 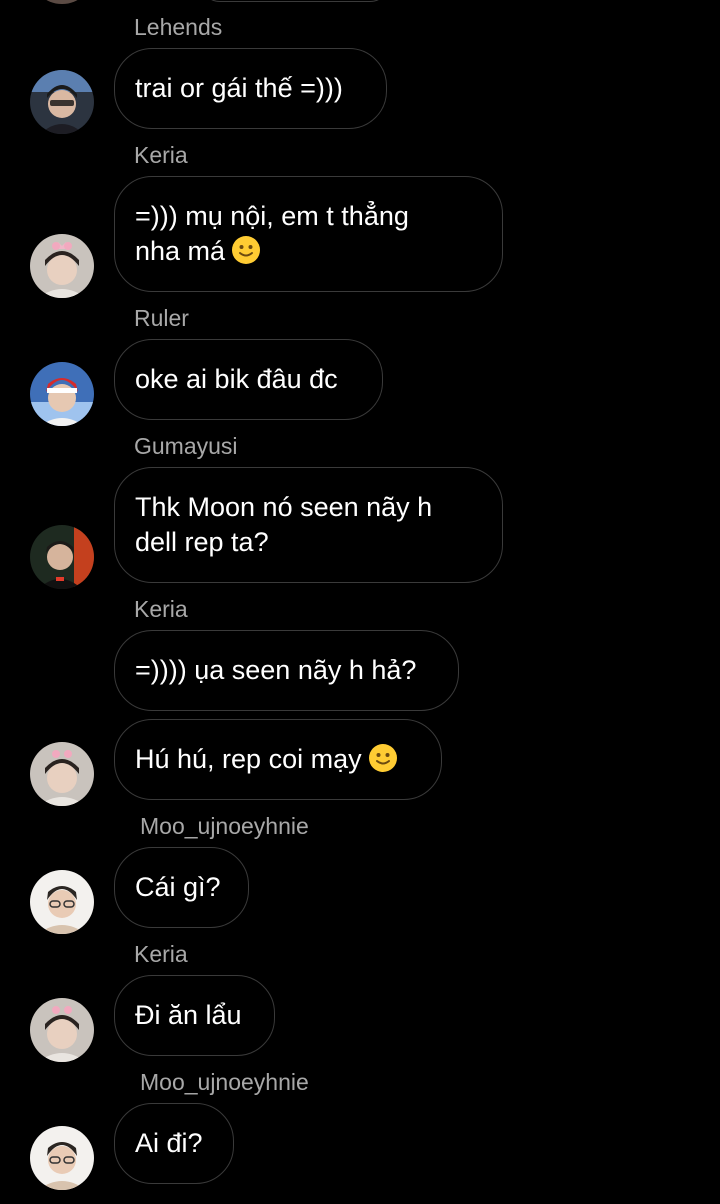 What do you see at coordinates (236, 379) in the screenshot?
I see `message-text: oke ai bik đâu đc` at bounding box center [236, 379].